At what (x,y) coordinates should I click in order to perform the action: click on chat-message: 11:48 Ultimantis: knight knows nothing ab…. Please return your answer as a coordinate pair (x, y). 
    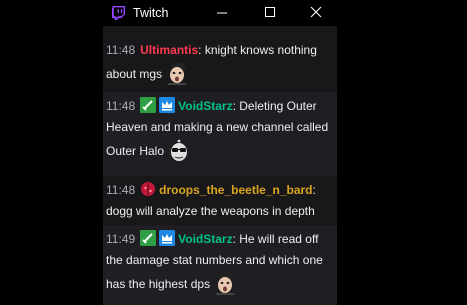
    Looking at the image, I should click on (220, 64).